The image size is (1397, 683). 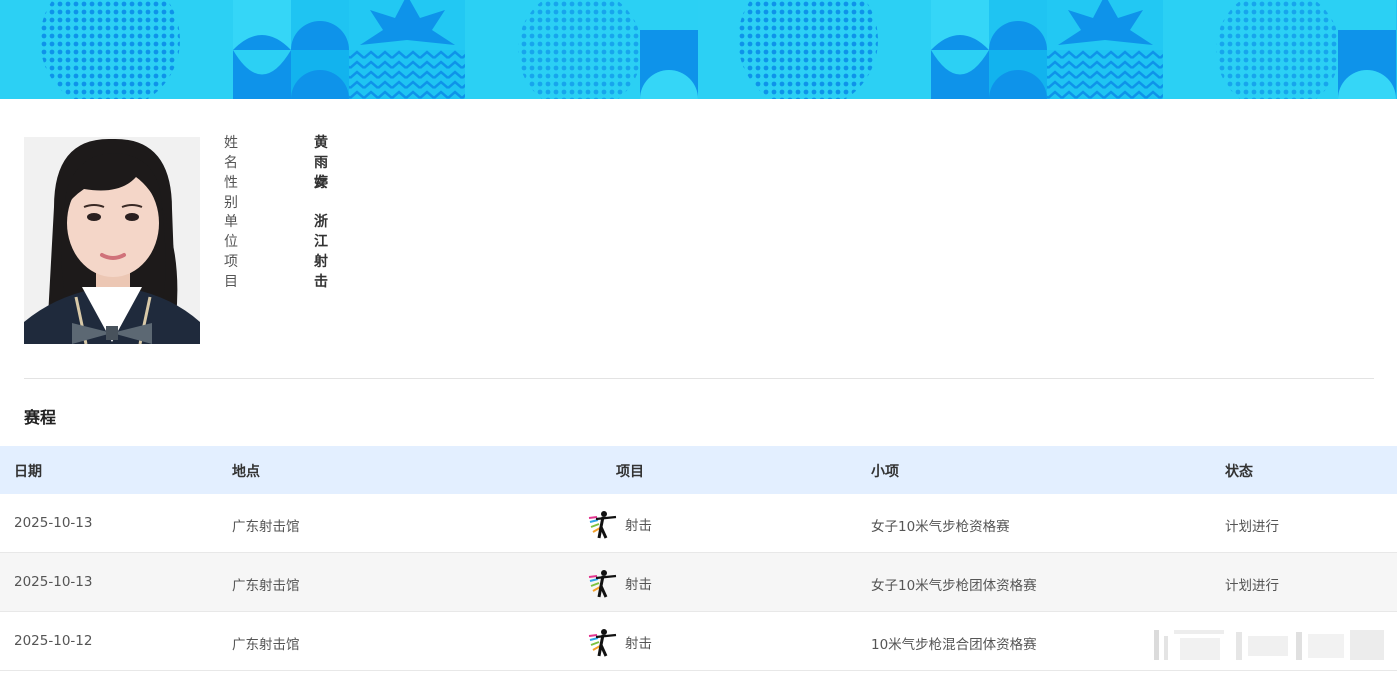 I want to click on table-row: 2025-10-13 广东射击馆 射击 女子10米气步枪资格赛 计划进行, so click(x=698, y=523).